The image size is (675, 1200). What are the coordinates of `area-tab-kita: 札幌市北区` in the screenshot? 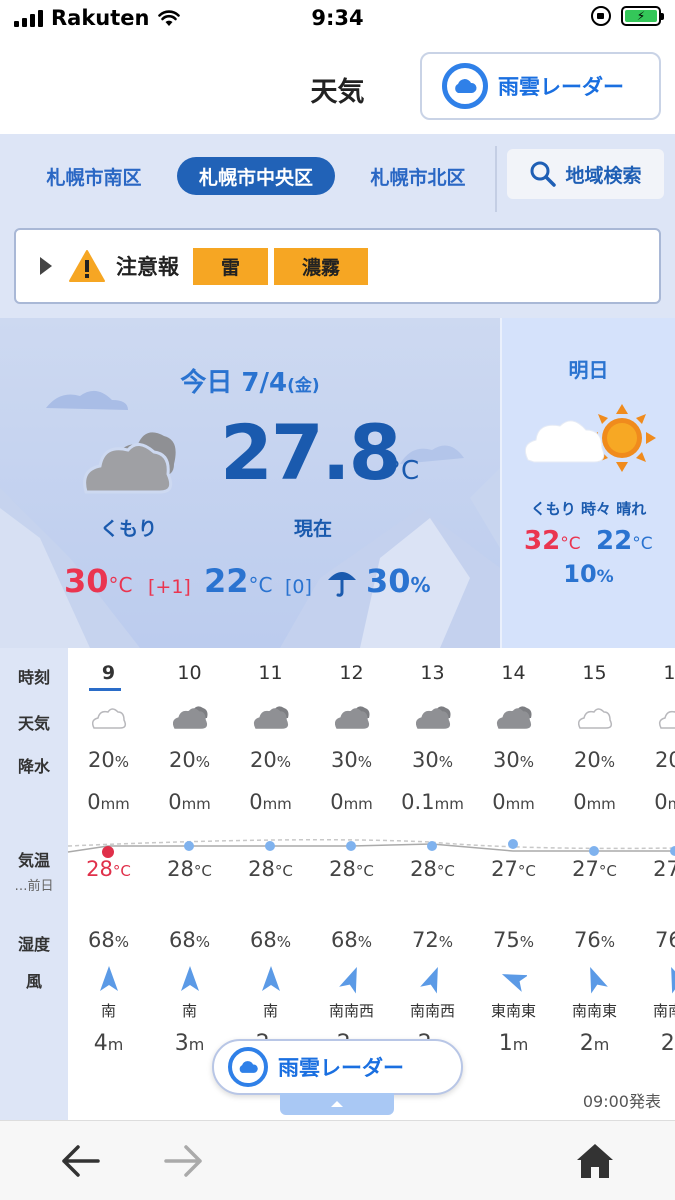 It's located at (418, 176).